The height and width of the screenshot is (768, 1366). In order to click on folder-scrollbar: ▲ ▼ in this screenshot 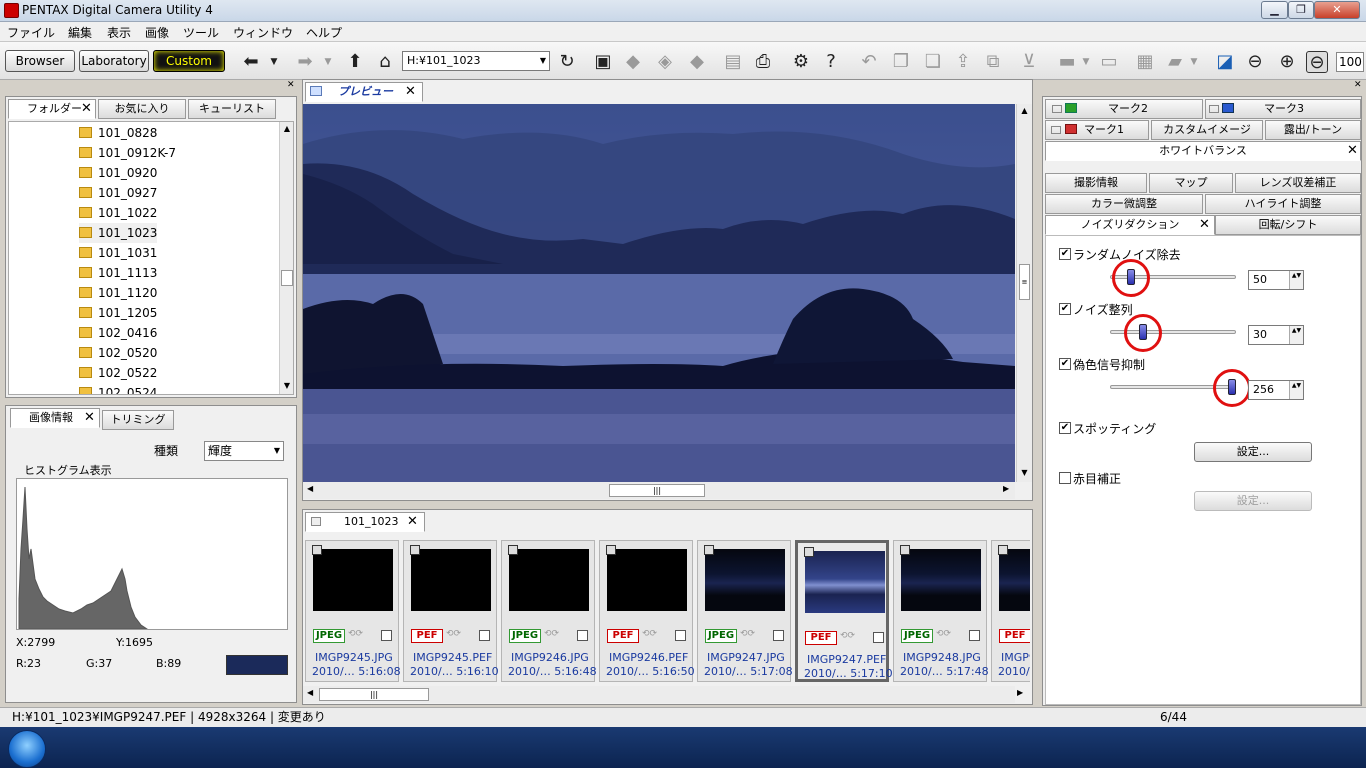, I will do `click(286, 258)`.